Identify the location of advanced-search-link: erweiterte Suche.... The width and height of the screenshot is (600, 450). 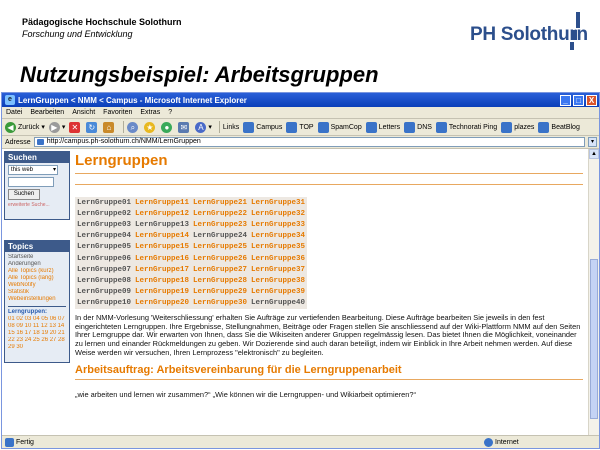
(37, 205).